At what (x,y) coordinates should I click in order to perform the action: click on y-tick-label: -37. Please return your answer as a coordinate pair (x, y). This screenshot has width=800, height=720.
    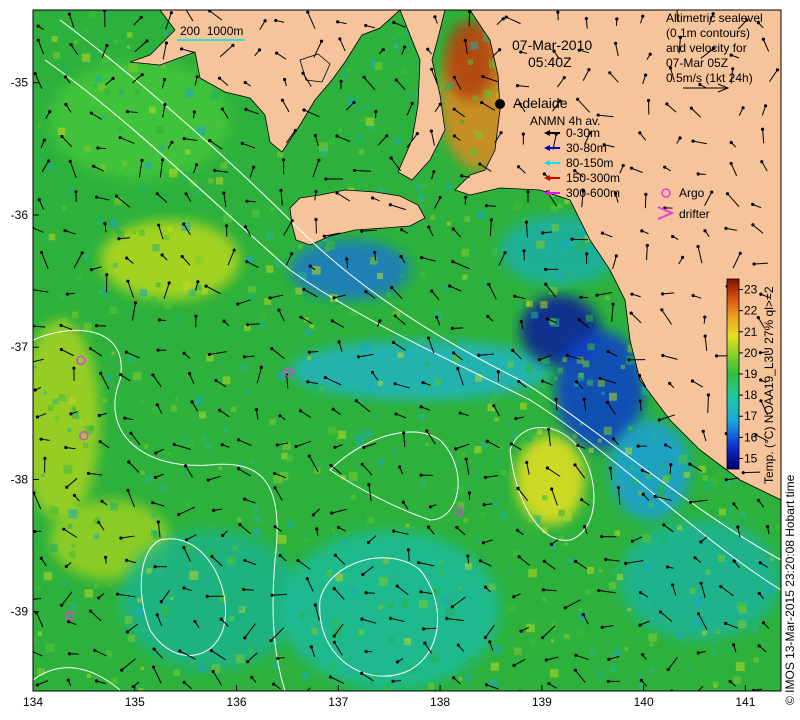
    Looking at the image, I should click on (20, 347).